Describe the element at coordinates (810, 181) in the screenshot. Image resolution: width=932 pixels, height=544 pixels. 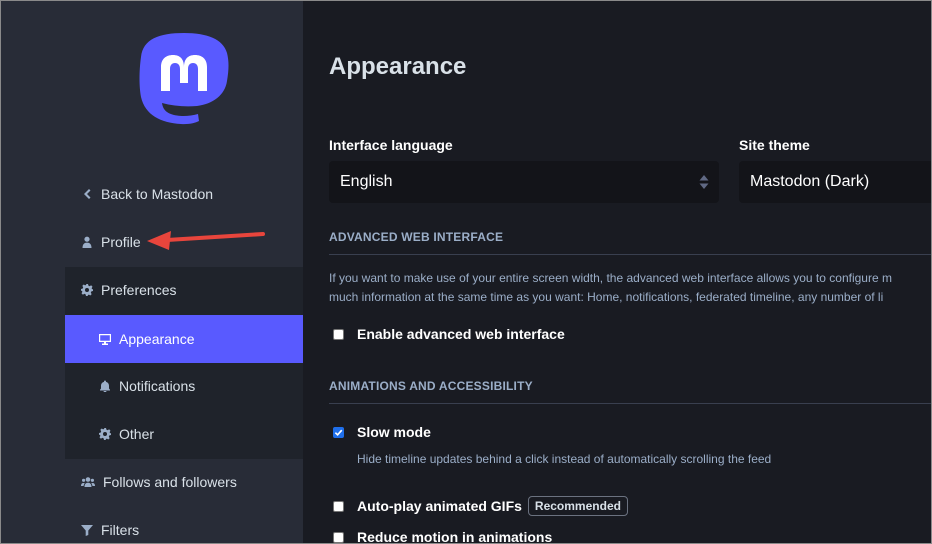
I see `site-theme-value: Mastodon (Dark)` at that location.